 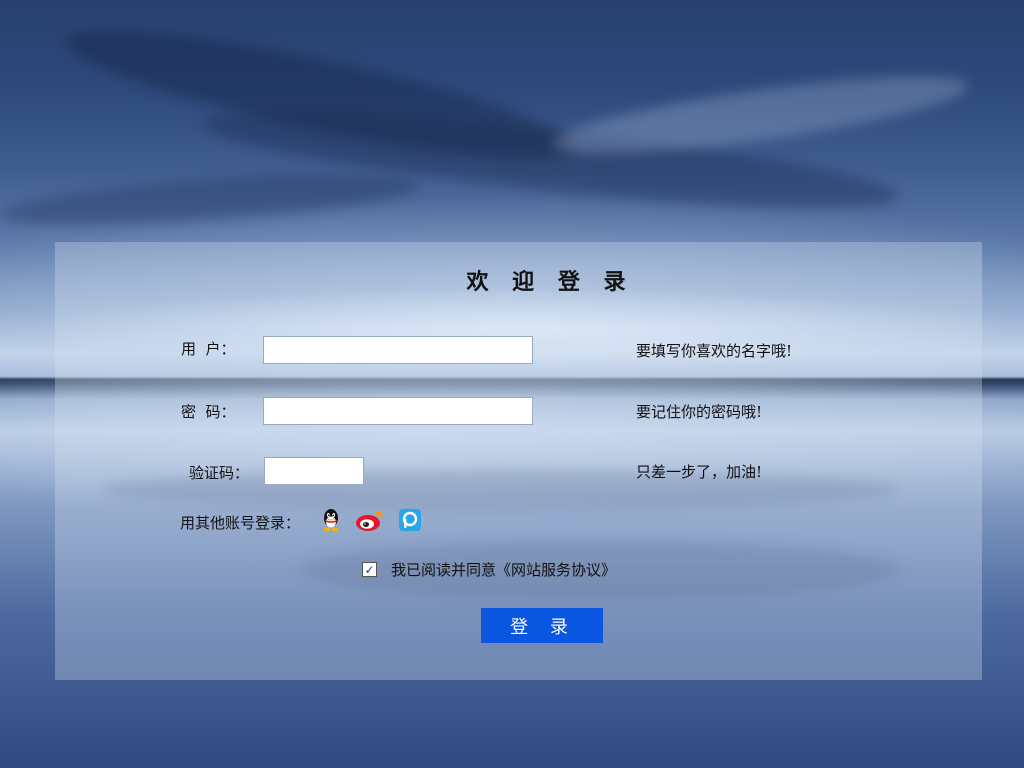 I want to click on agreement-row: ✓ 我已阅读并同意 《网站服务协议》, so click(x=489, y=569).